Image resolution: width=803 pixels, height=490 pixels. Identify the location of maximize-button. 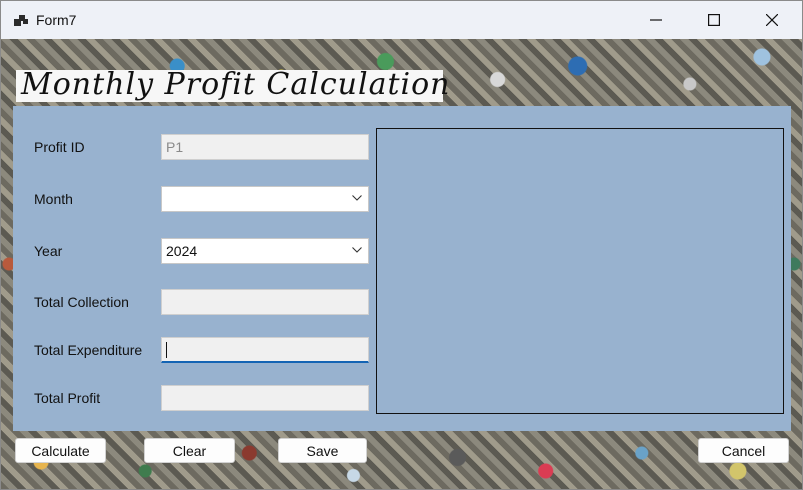
(714, 20).